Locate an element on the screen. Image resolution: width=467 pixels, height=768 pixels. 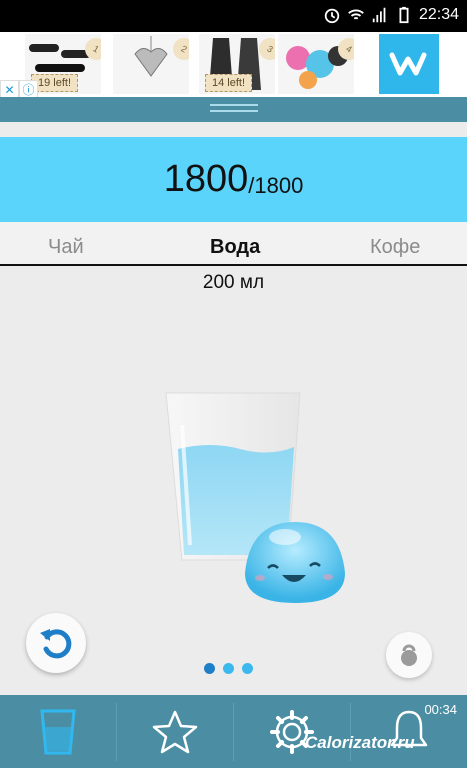
workout-button is located at coordinates (409, 655).